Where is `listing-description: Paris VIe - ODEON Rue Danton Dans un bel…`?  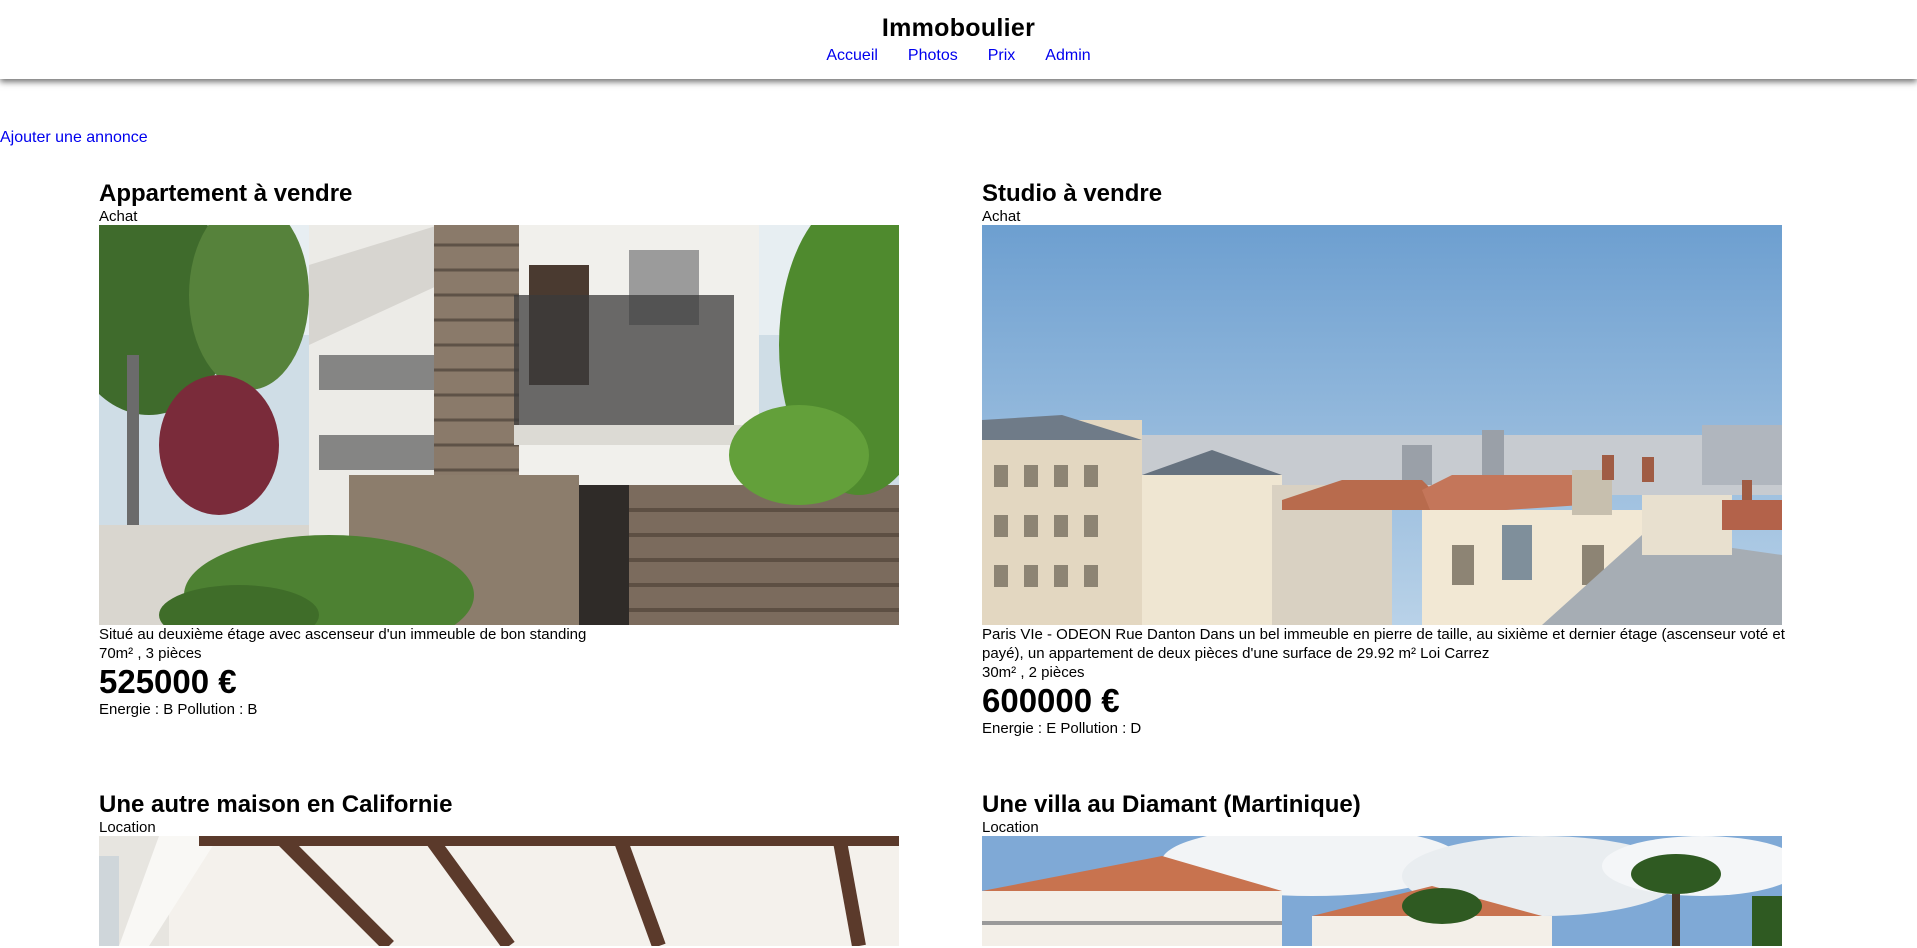 listing-description: Paris VIe - ODEON Rue Danton Dans un bel… is located at coordinates (1383, 644).